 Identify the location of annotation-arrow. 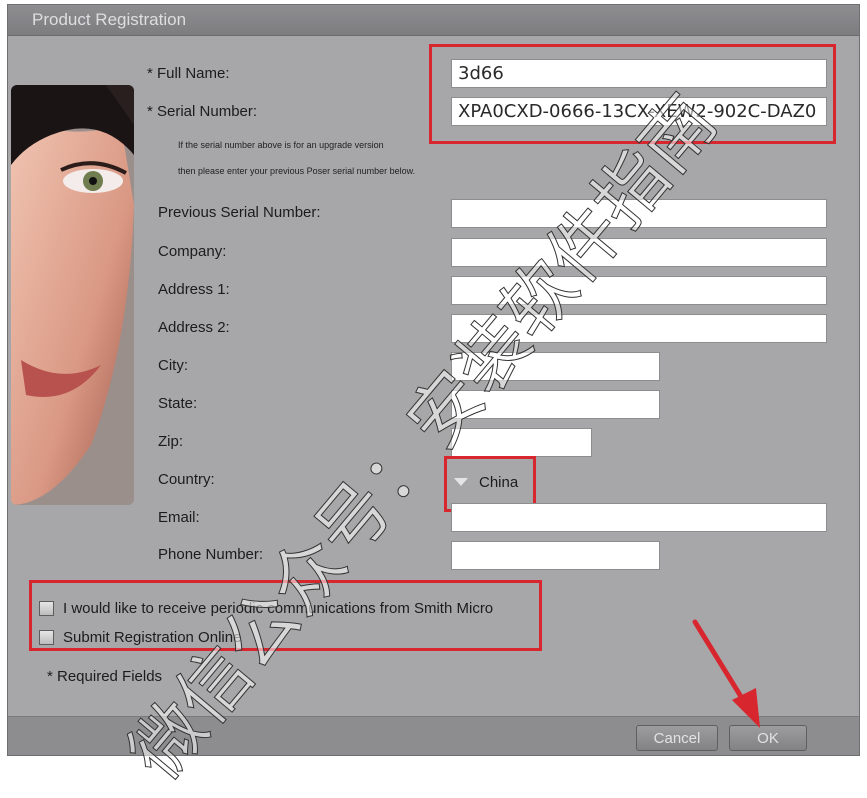
(726, 673).